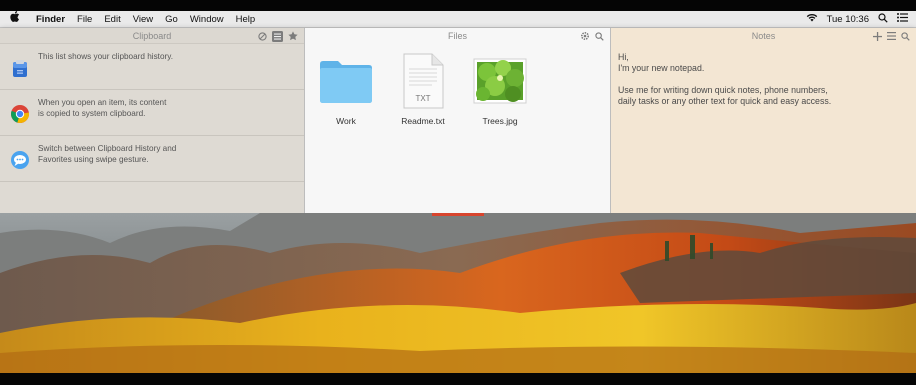 The image size is (916, 385). What do you see at coordinates (152, 67) in the screenshot?
I see `clipboard-list-item: This list shows your clipboard history.` at bounding box center [152, 67].